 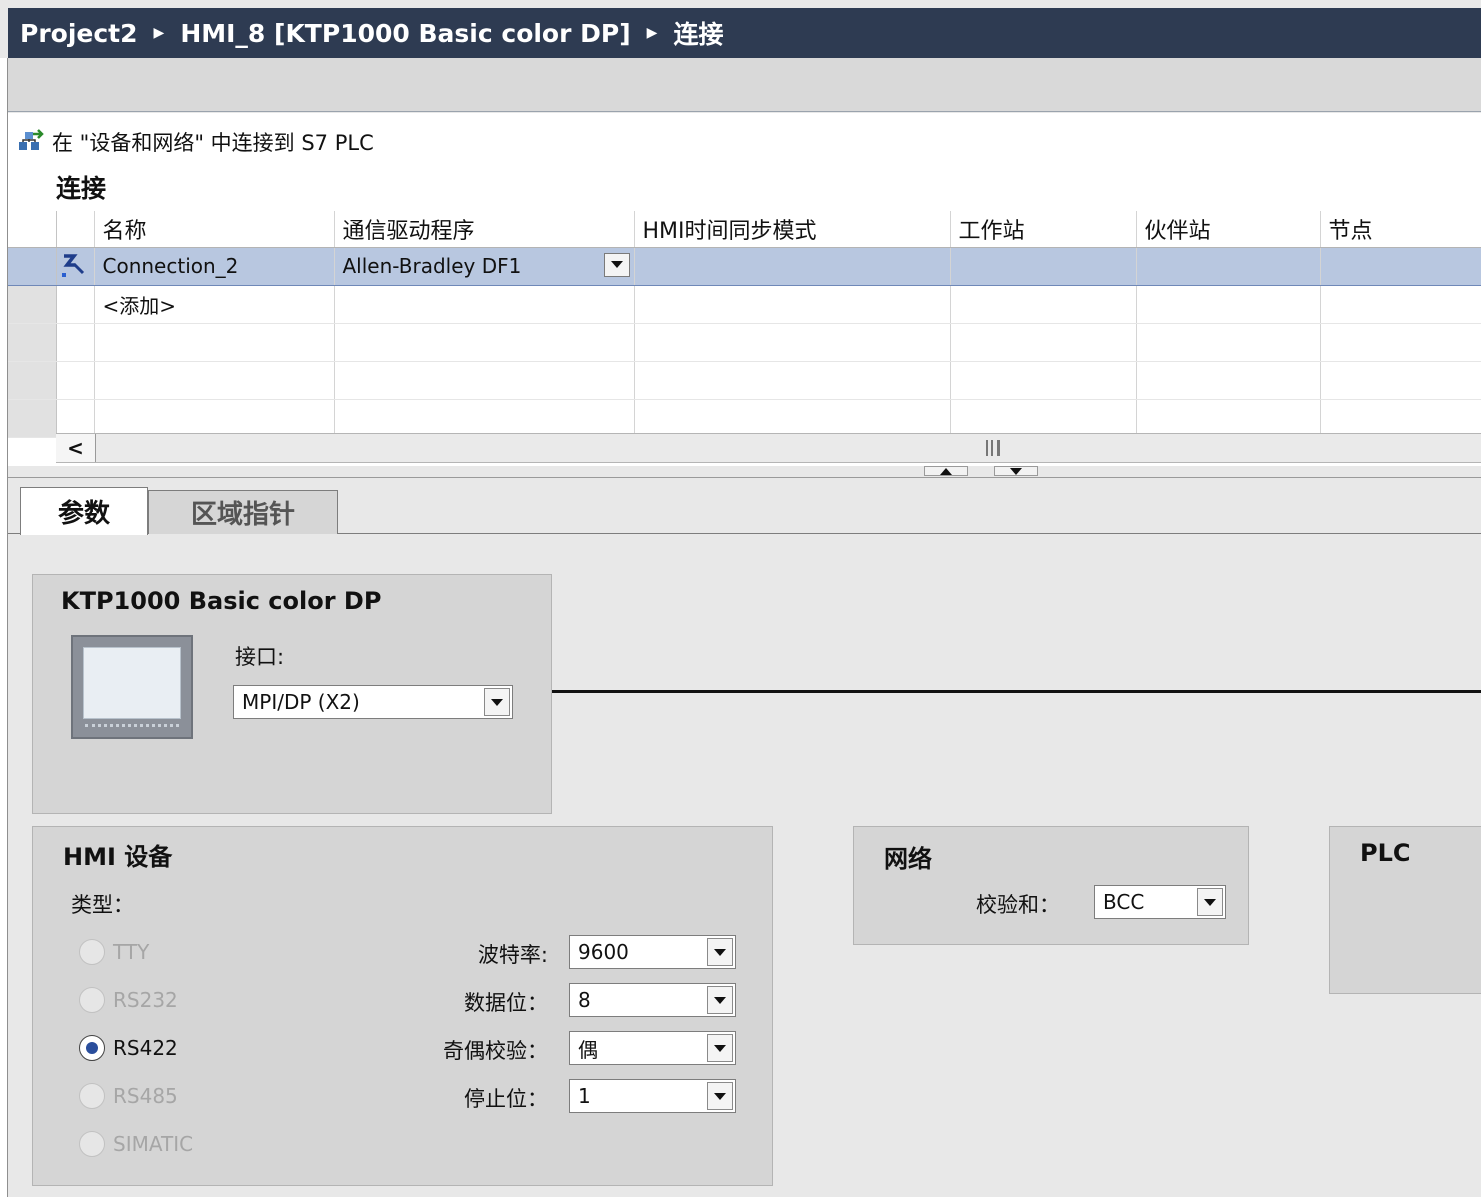 I want to click on radio-simatic: SIMATIC, so click(x=136, y=1144).